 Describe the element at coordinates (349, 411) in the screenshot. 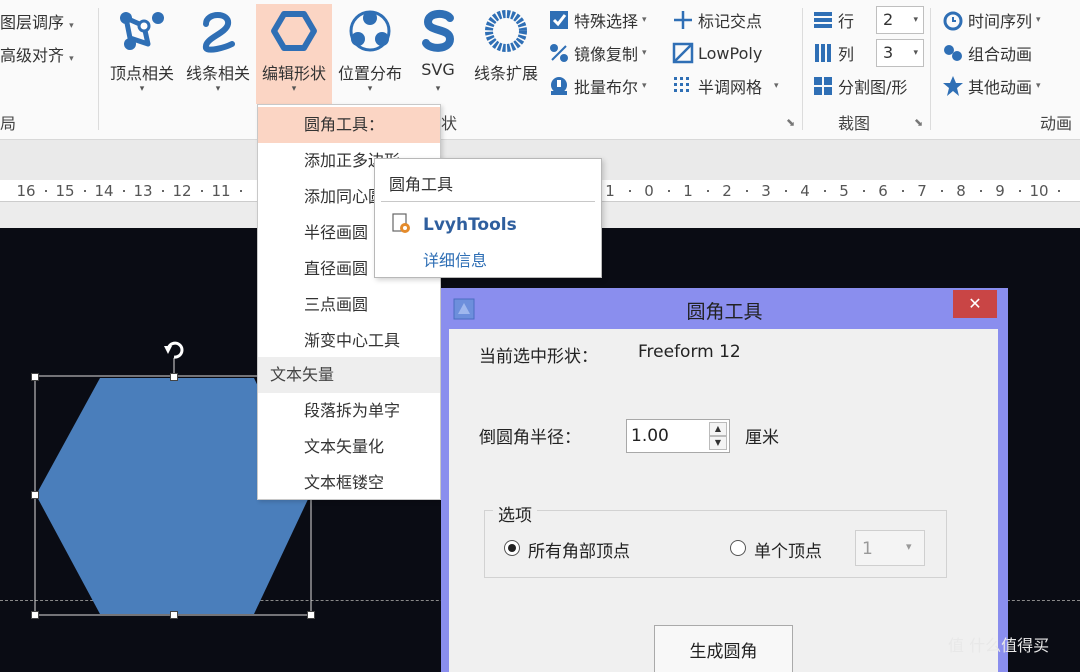

I see `menu-item-split-paragraph: 段落拆为单字` at that location.